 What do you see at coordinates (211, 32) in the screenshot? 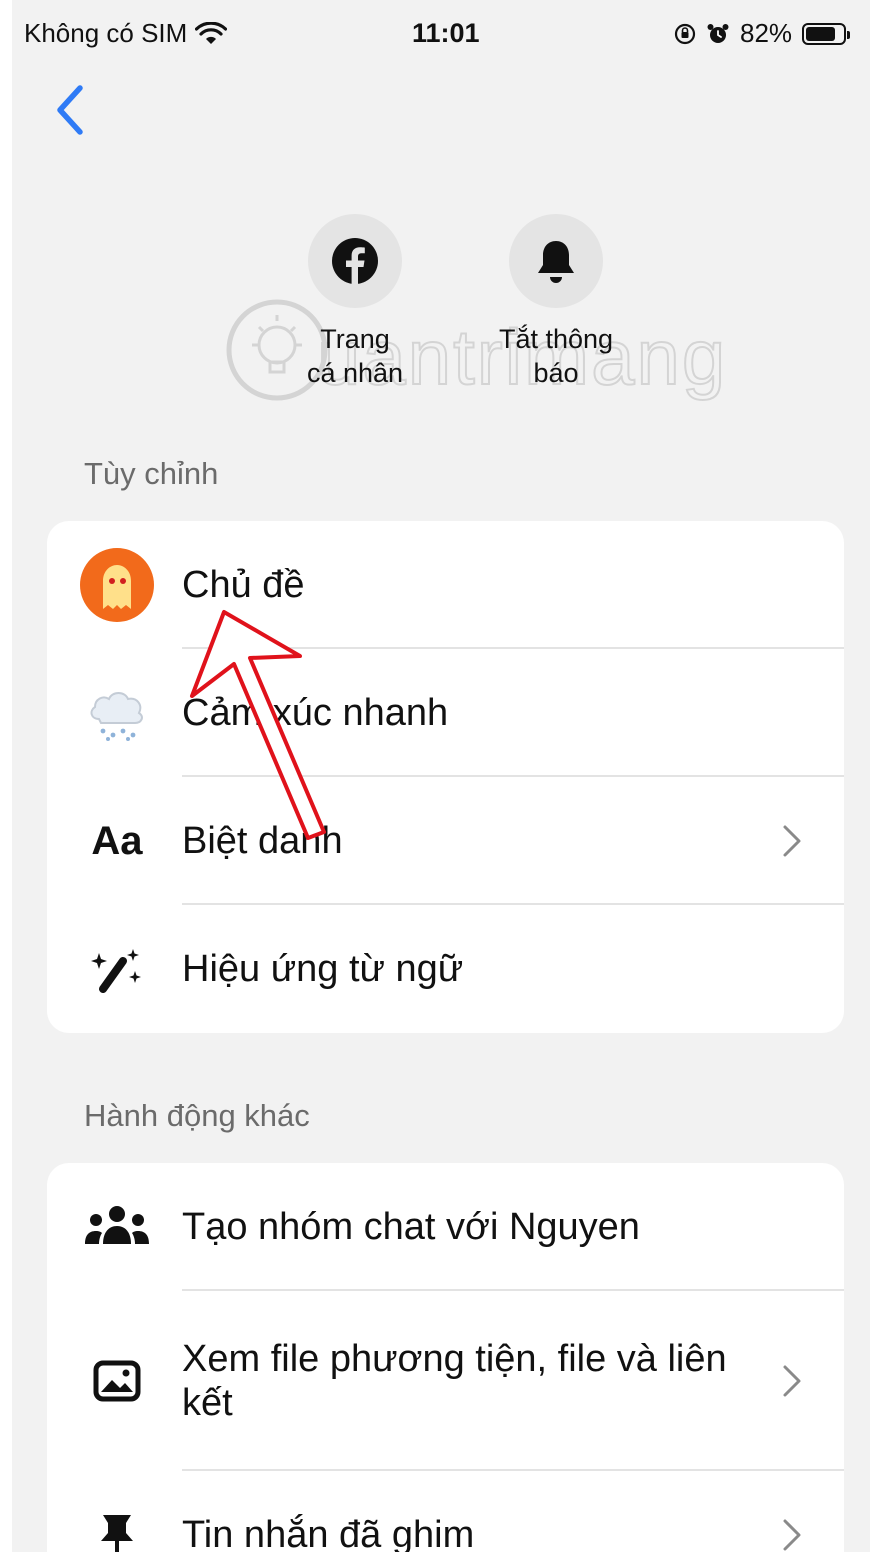
I see `wifi-icon` at bounding box center [211, 32].